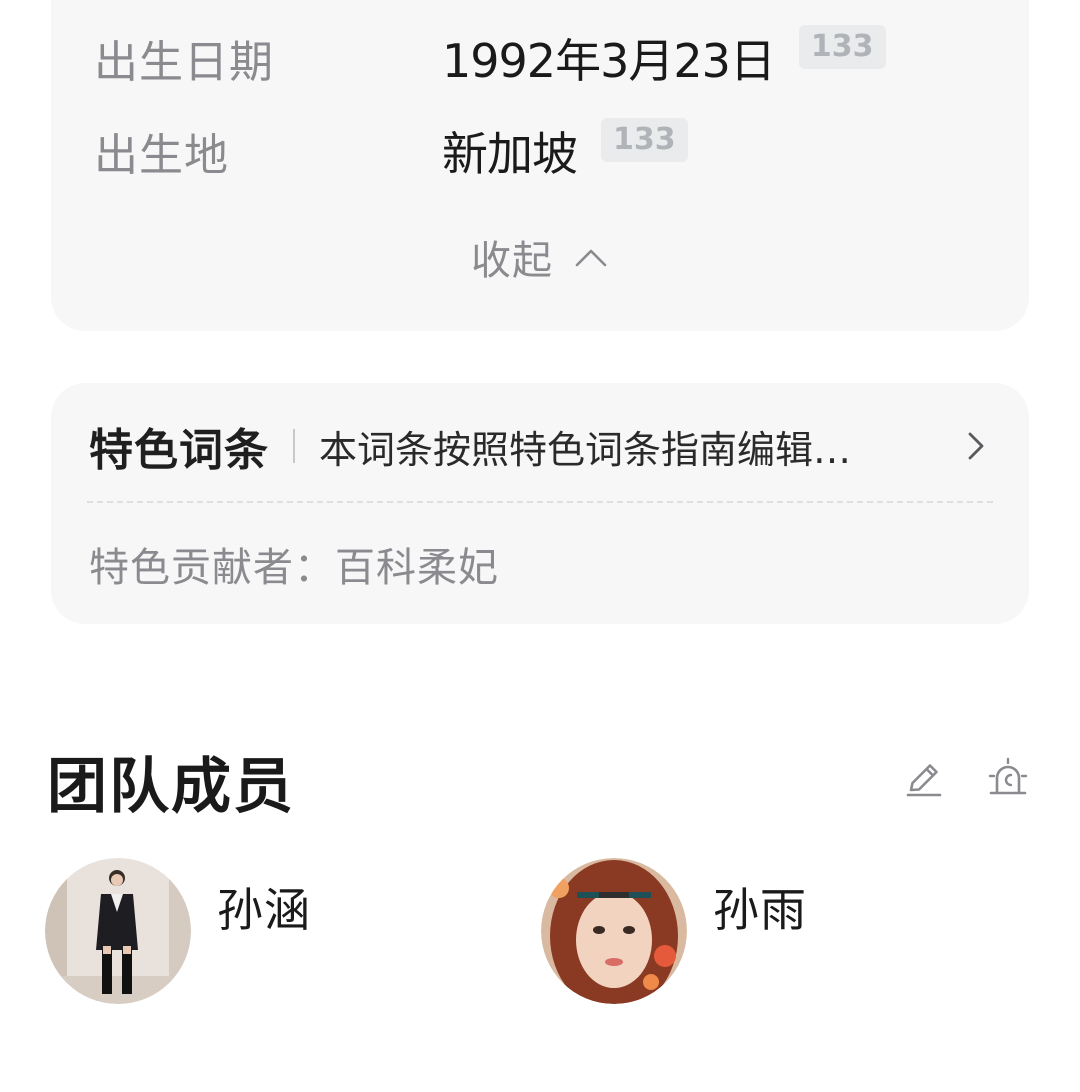 The image size is (1080, 1092). I want to click on dashed-divider, so click(540, 502).